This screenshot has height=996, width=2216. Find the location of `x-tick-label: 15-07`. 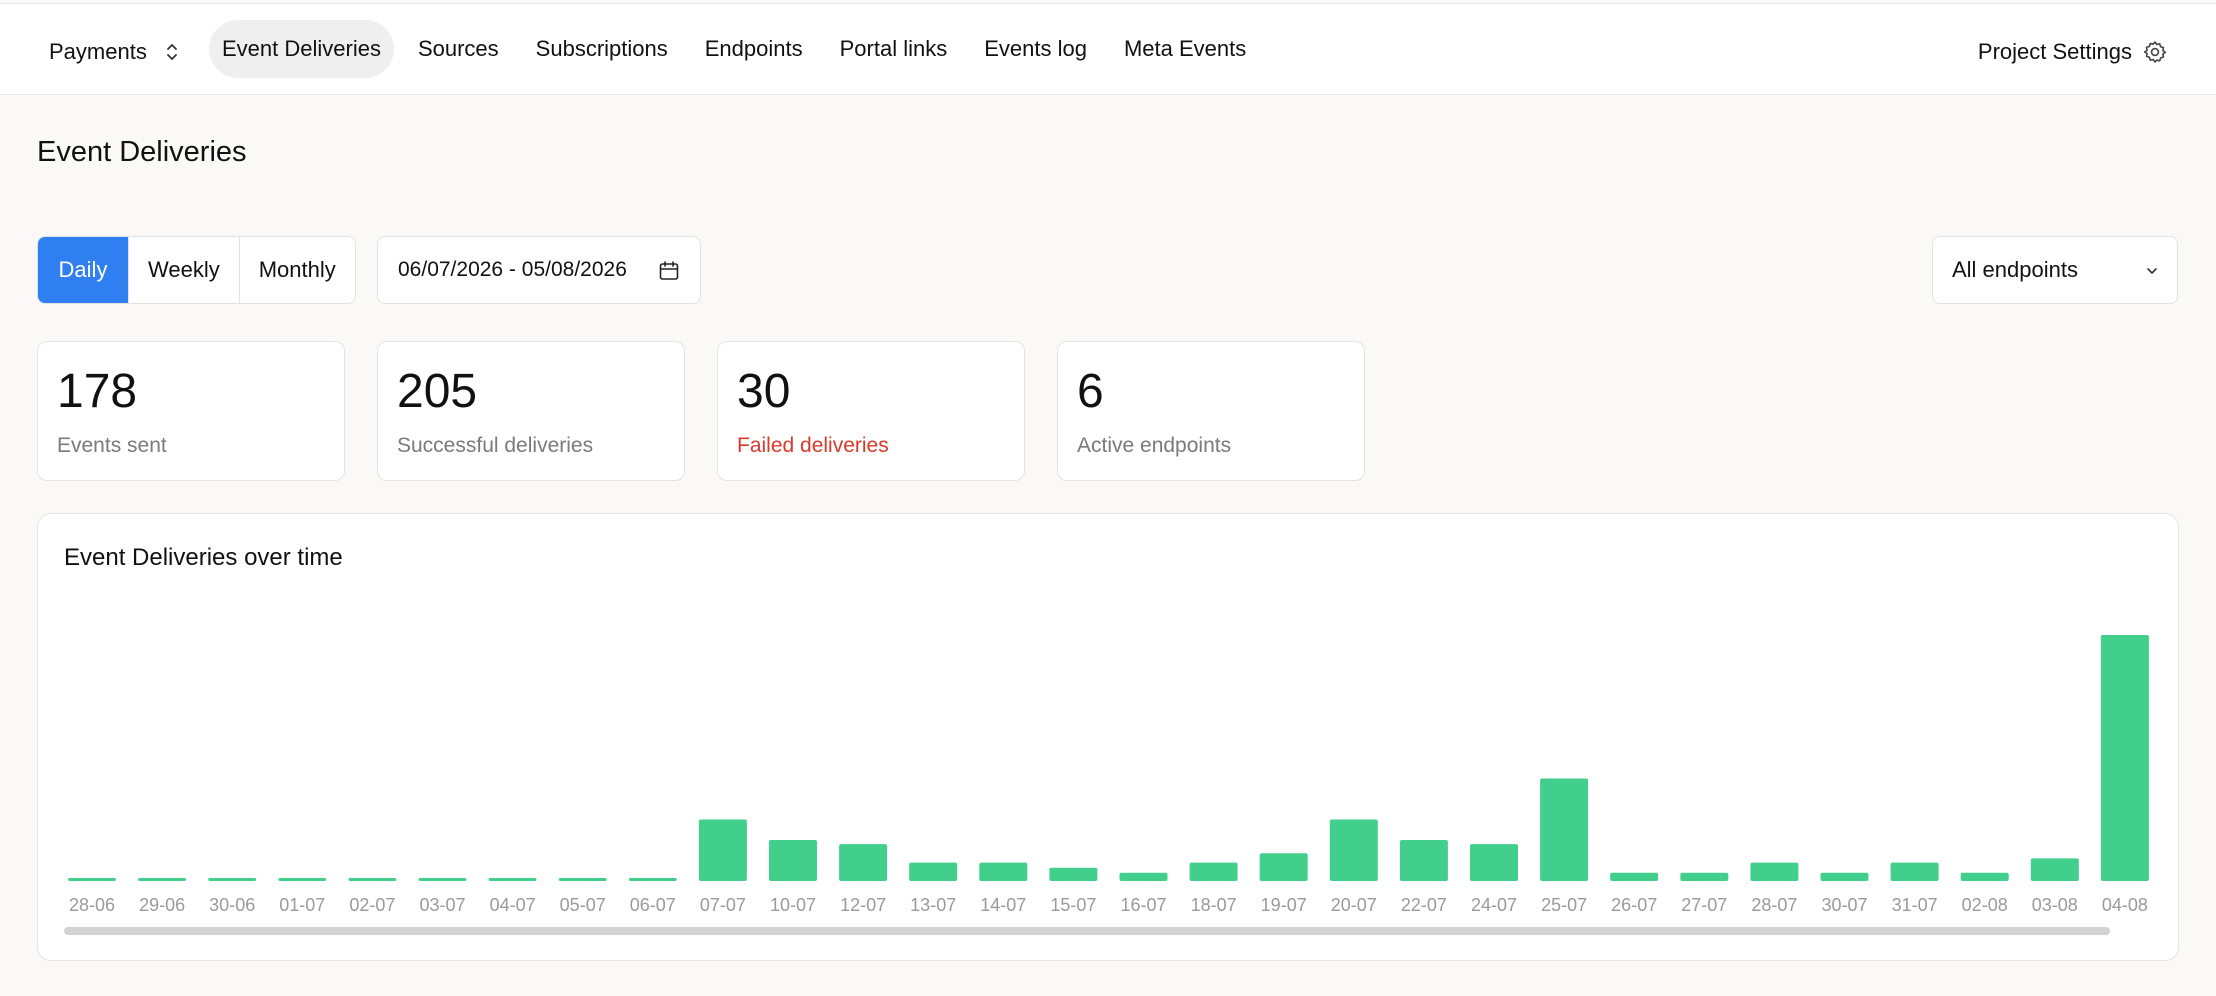

x-tick-label: 15-07 is located at coordinates (1073, 905).